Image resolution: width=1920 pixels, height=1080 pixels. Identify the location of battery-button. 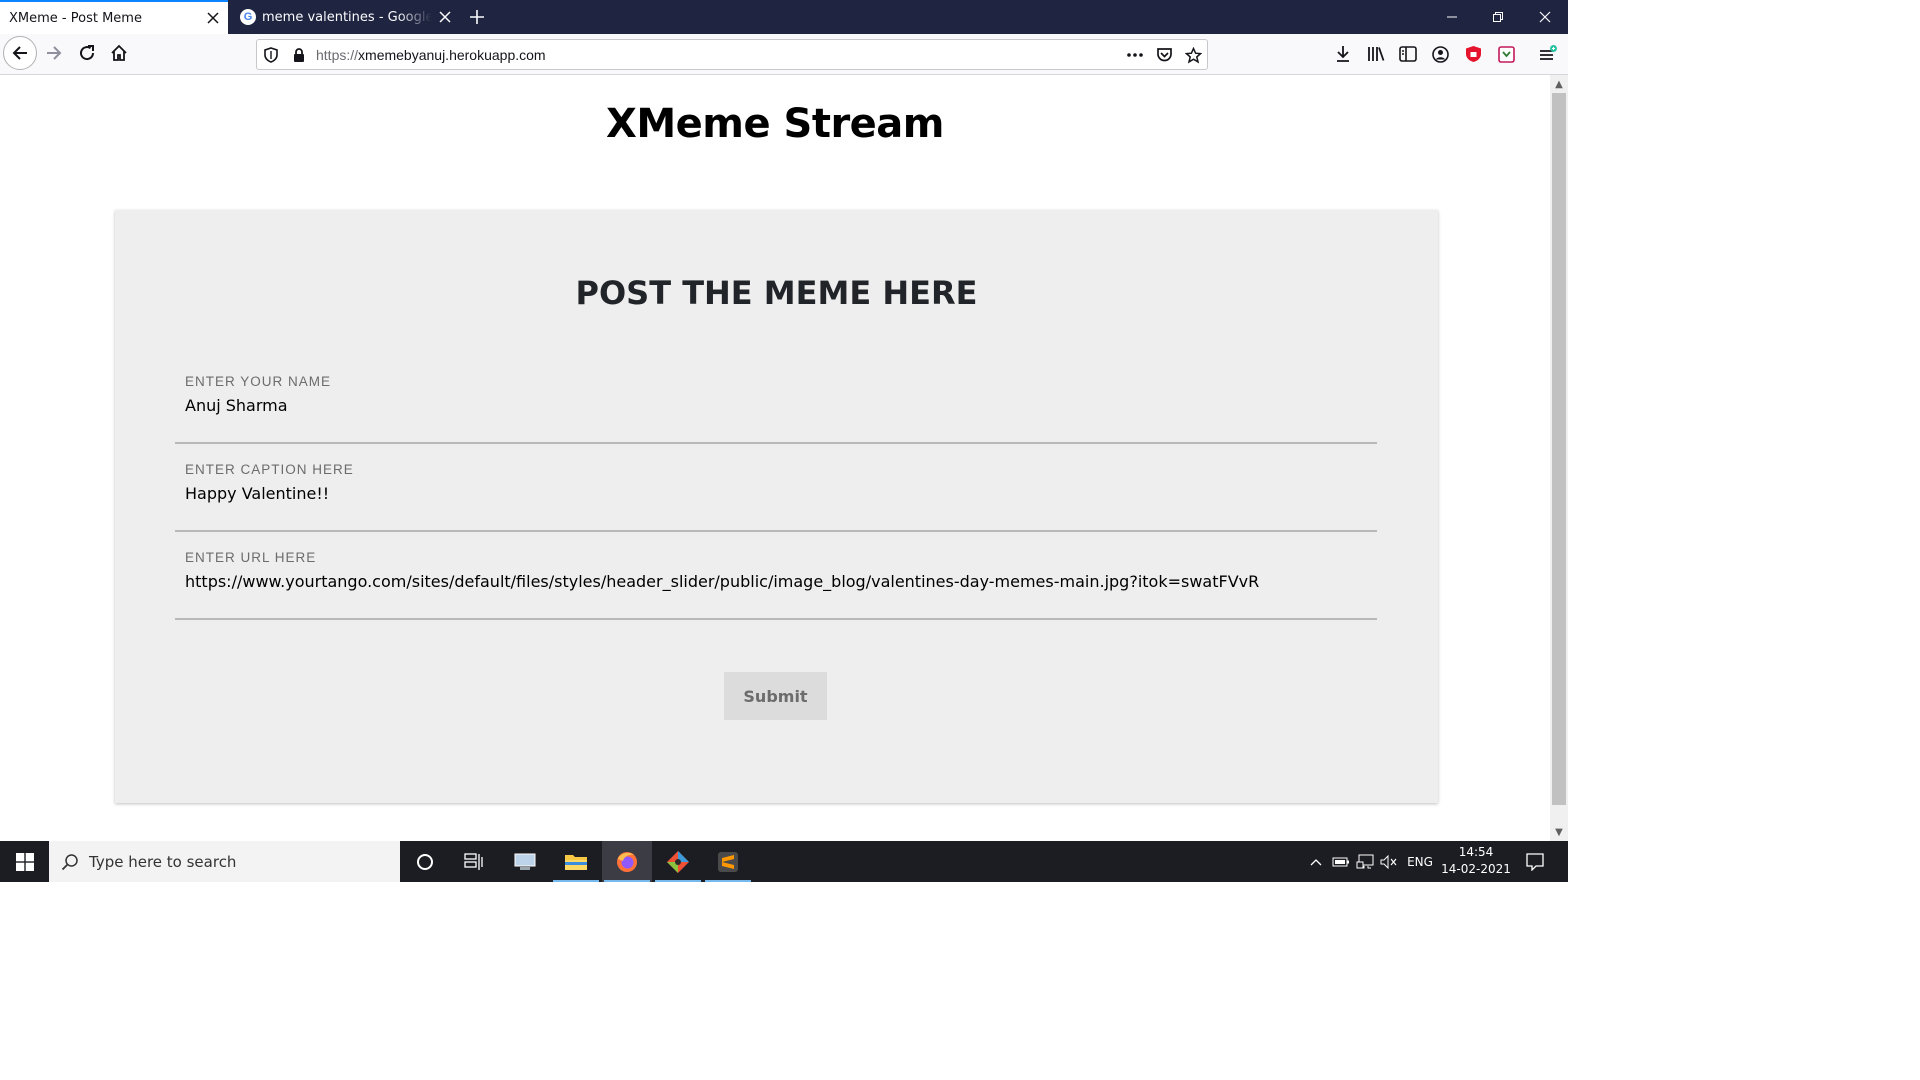
(1341, 861).